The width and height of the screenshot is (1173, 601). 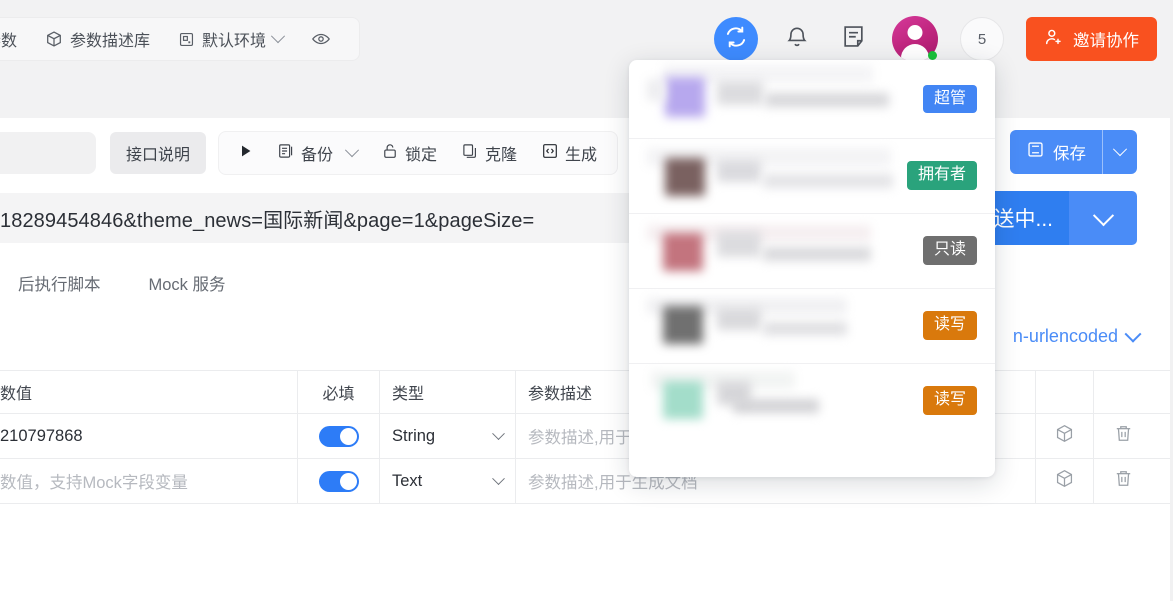 What do you see at coordinates (149, 392) in the screenshot?
I see `header-cell-value: 数值` at bounding box center [149, 392].